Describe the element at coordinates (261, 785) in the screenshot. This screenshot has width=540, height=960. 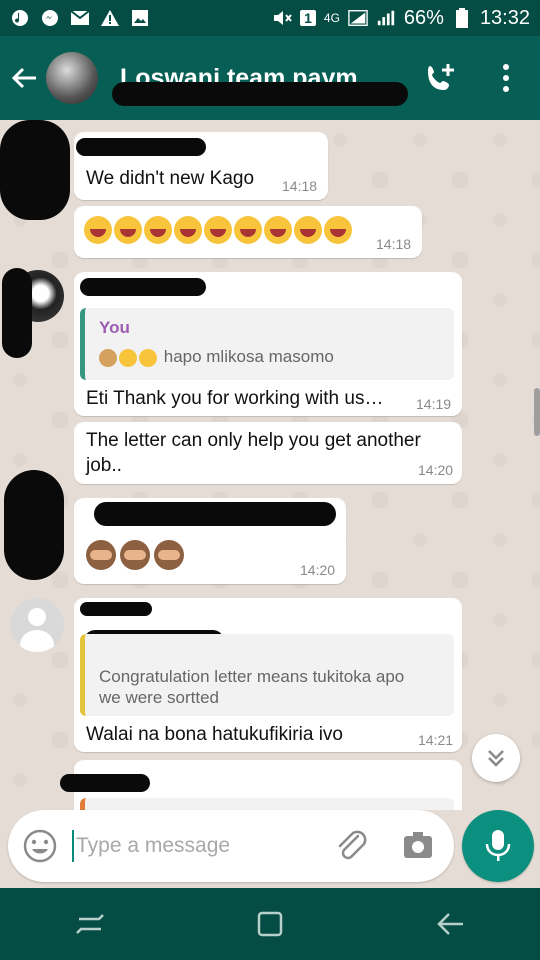
I see `message-bubble` at that location.